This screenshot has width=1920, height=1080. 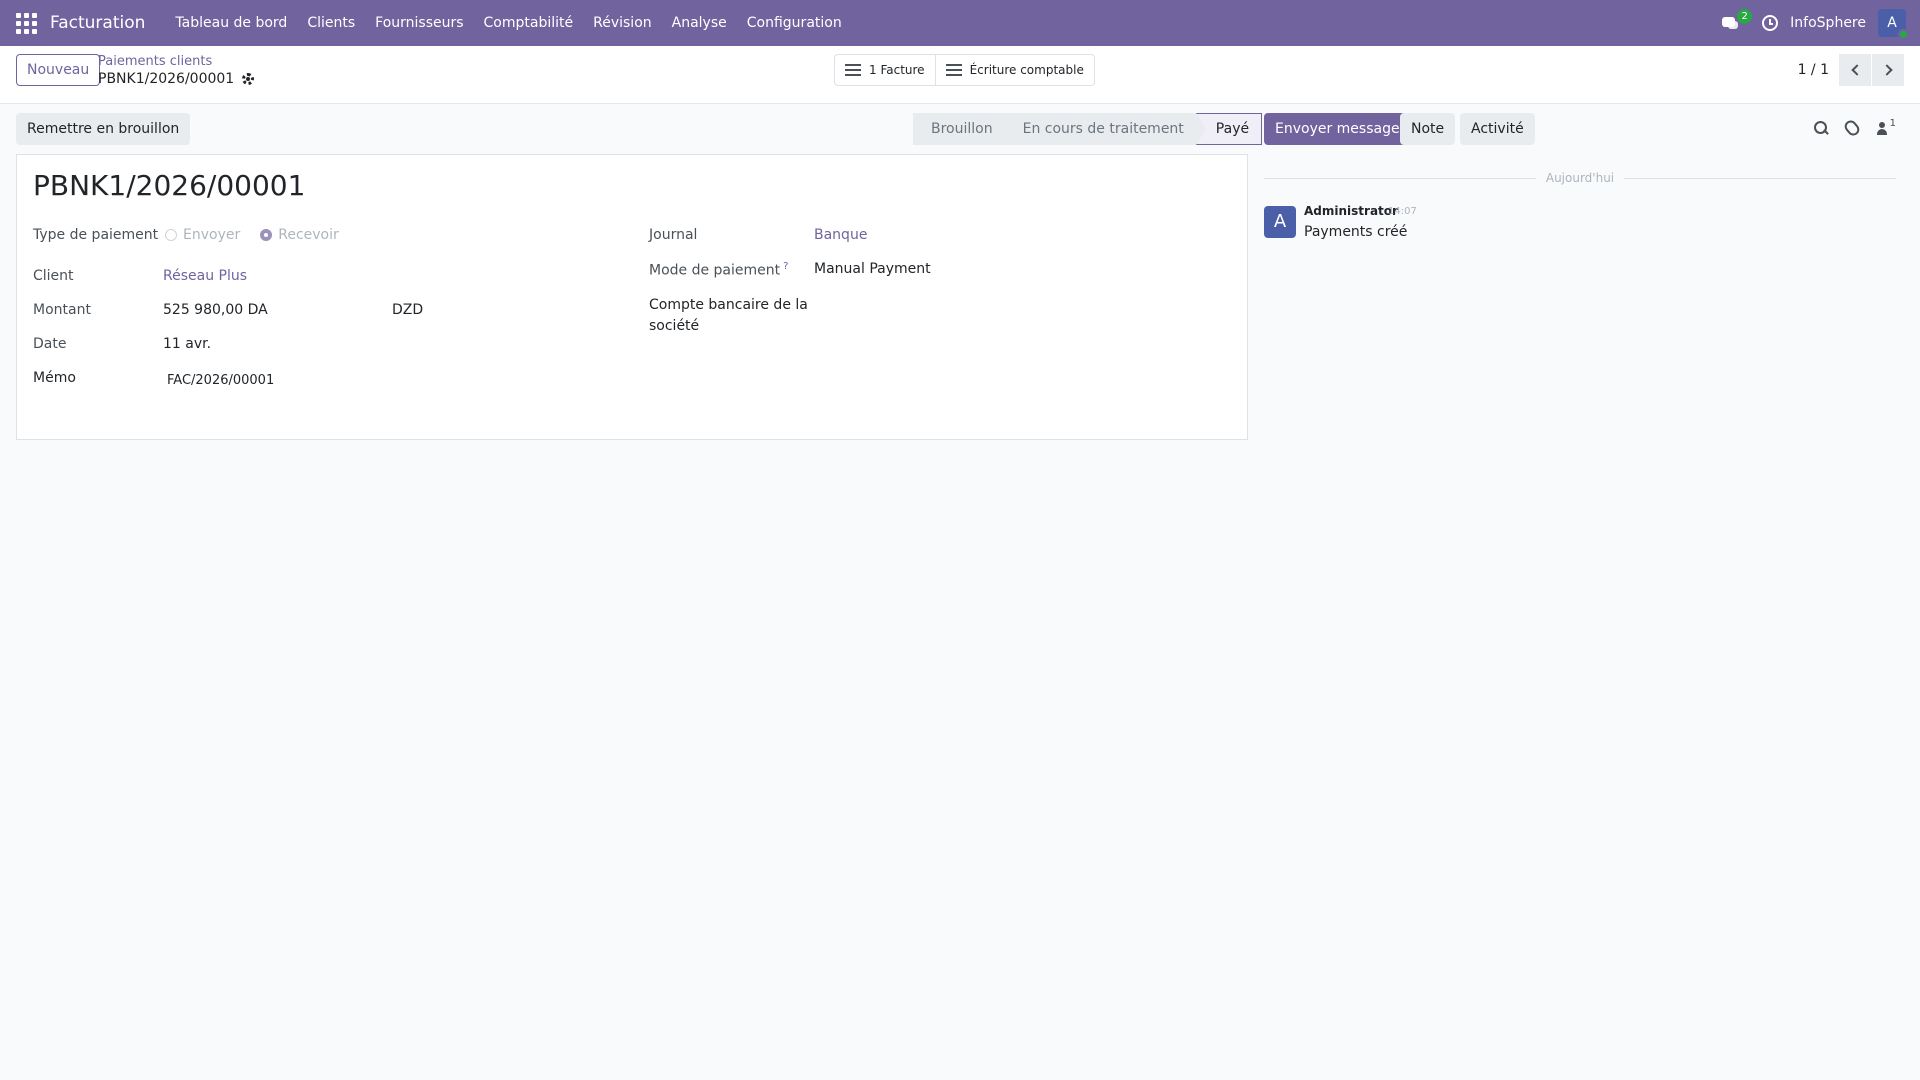 What do you see at coordinates (728, 316) in the screenshot?
I see `company-bank-account-label: Compte bancaire de la société` at bounding box center [728, 316].